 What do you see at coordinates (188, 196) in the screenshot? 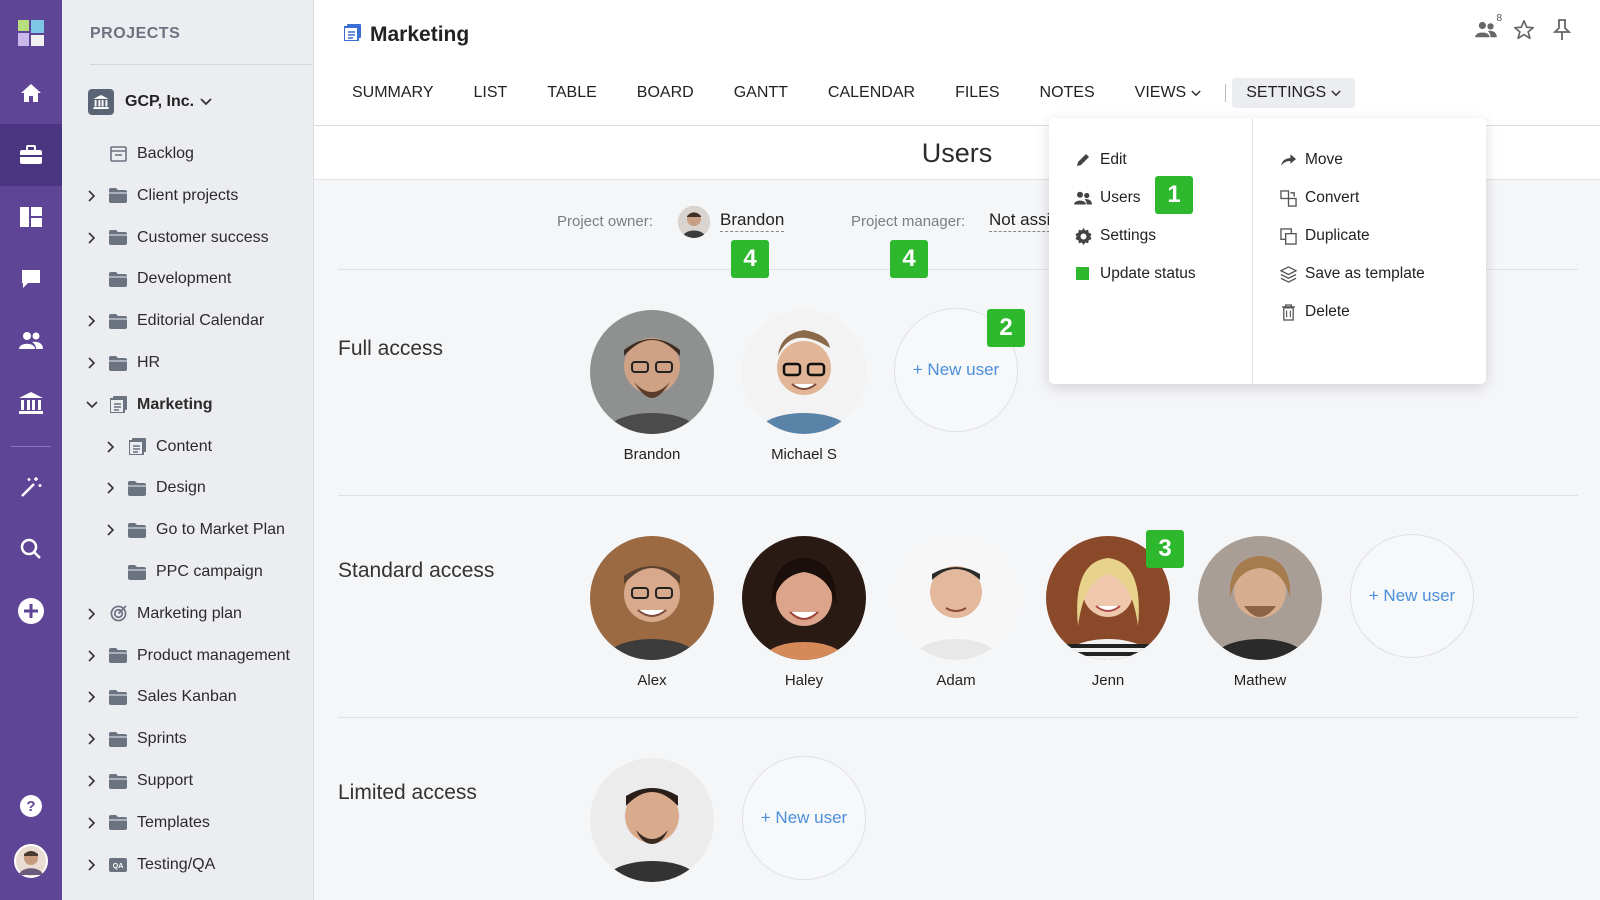
I see `sidebar-item-client-projects: Client projects` at bounding box center [188, 196].